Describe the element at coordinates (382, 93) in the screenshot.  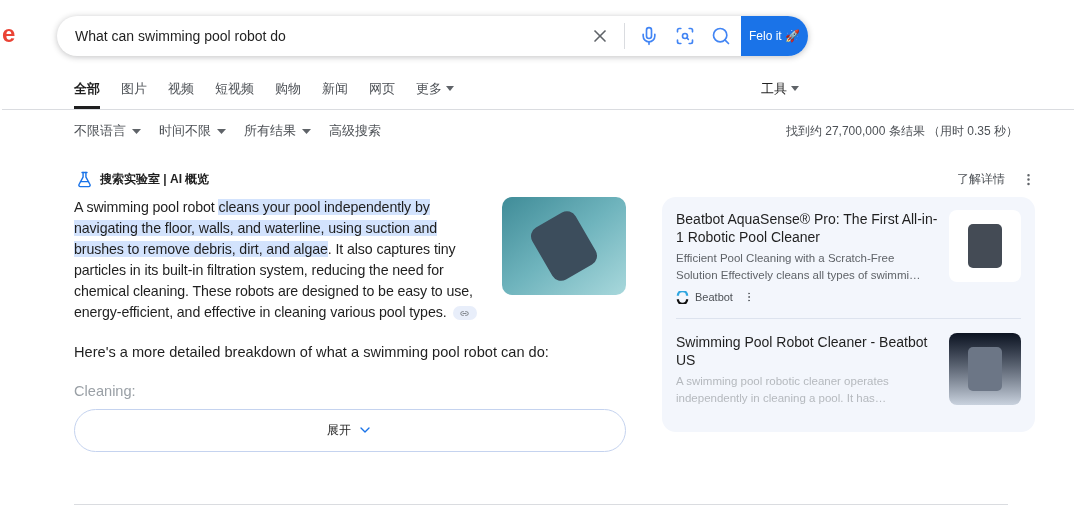
I see `tab: 网页` at that location.